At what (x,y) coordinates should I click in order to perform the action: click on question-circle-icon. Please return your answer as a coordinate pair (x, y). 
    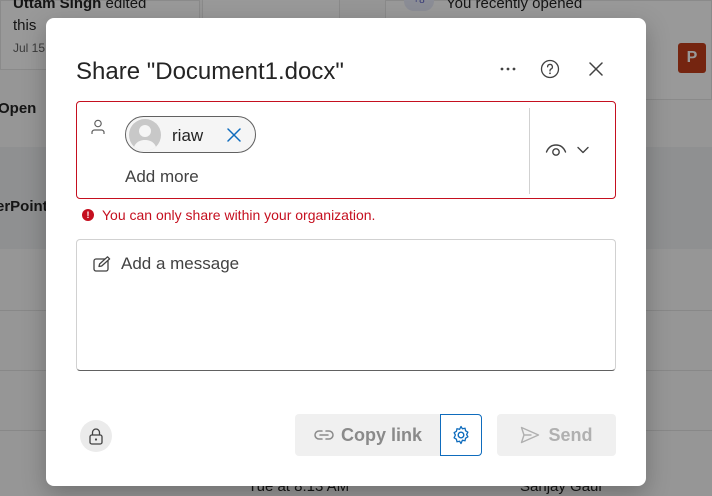
    Looking at the image, I should click on (550, 69).